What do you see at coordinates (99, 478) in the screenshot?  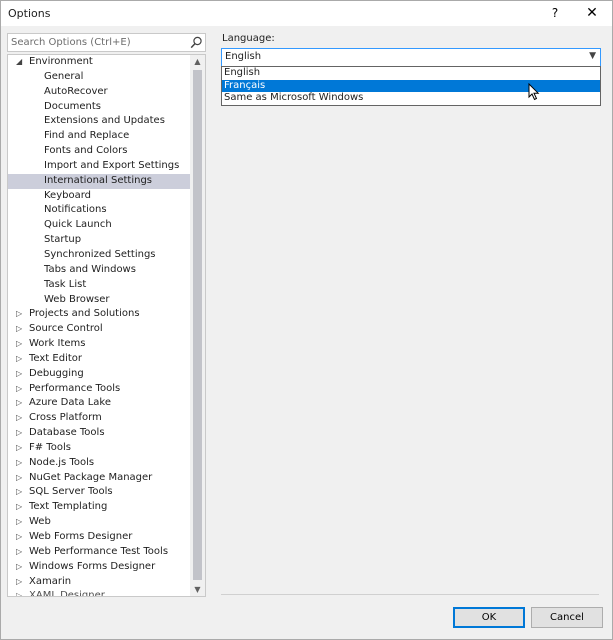 I see `tree-item: ▷ NuGet Package Manager` at bounding box center [99, 478].